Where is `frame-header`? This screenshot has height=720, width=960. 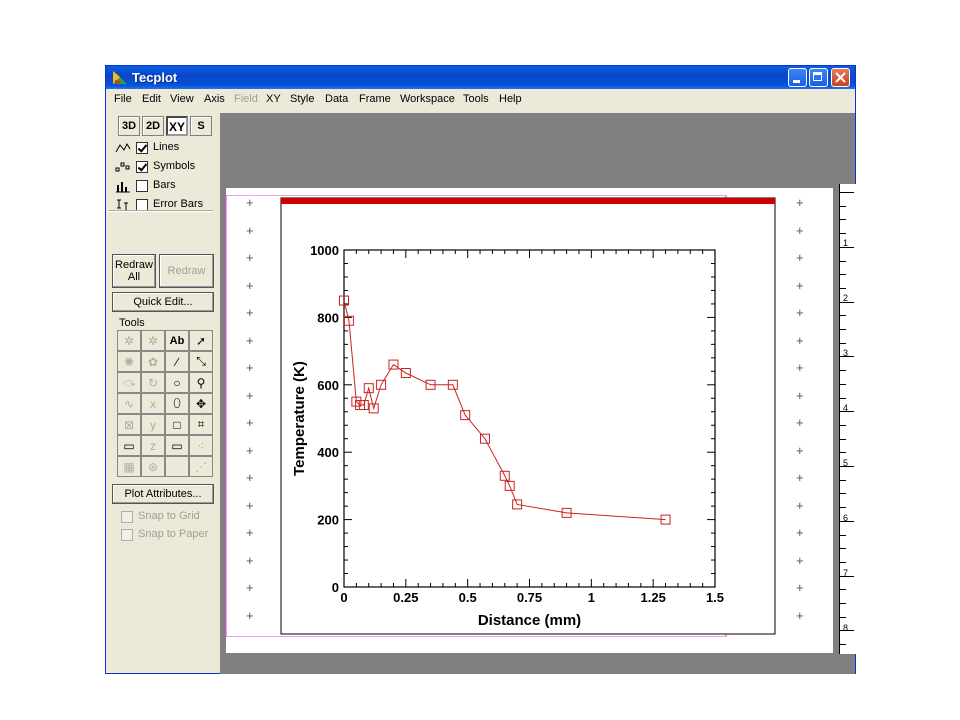 frame-header is located at coordinates (528, 201).